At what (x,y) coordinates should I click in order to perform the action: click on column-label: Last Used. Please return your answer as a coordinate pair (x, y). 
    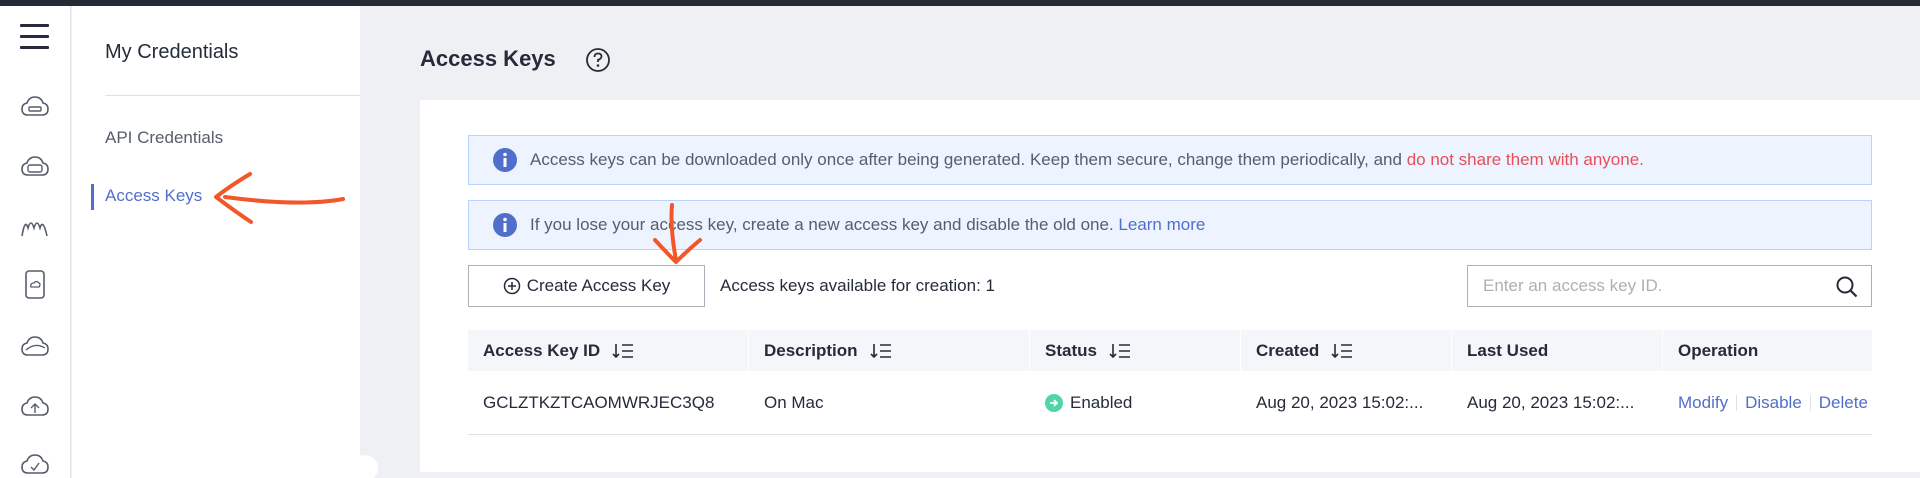
    Looking at the image, I should click on (1508, 350).